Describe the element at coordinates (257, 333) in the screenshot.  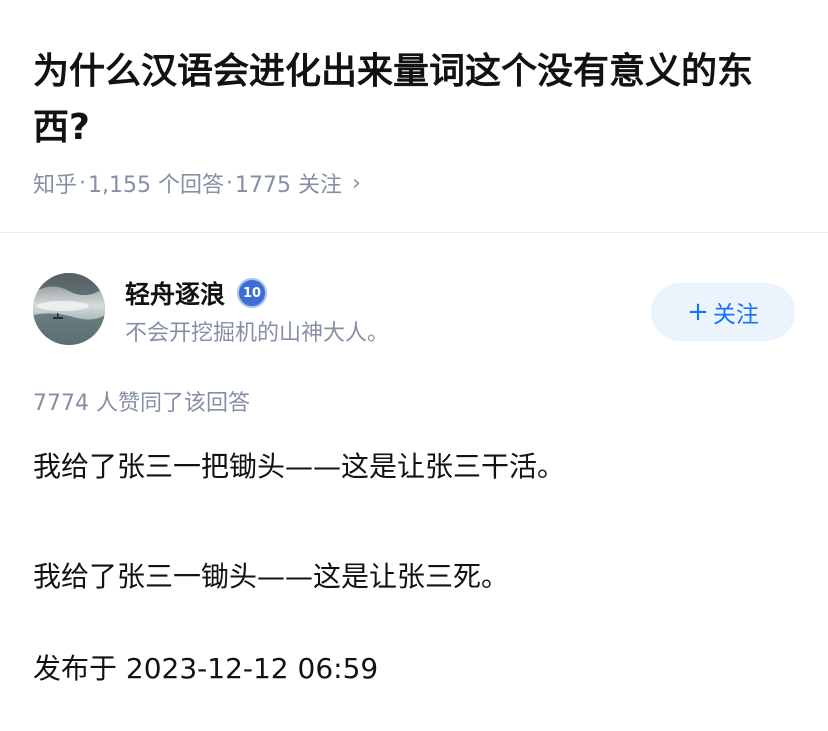
I see `author-bio: 不会开挖掘机的山神大人。` at that location.